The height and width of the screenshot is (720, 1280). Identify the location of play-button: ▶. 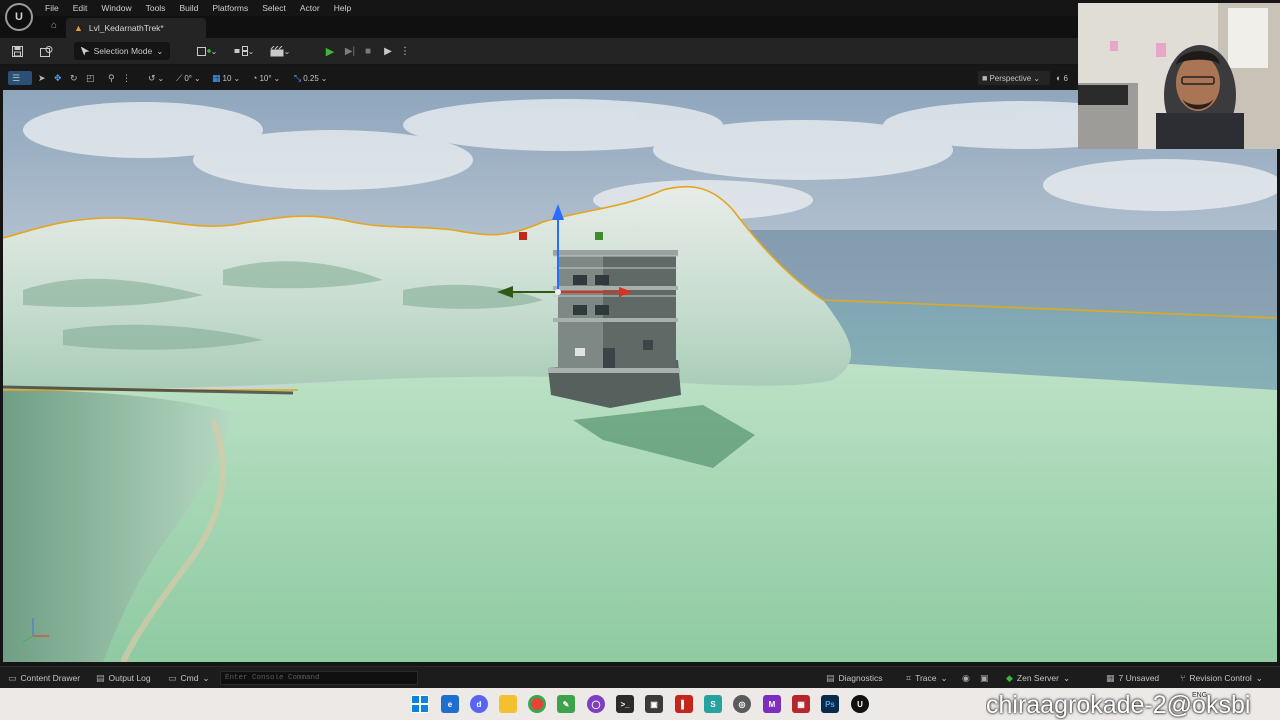
(330, 51).